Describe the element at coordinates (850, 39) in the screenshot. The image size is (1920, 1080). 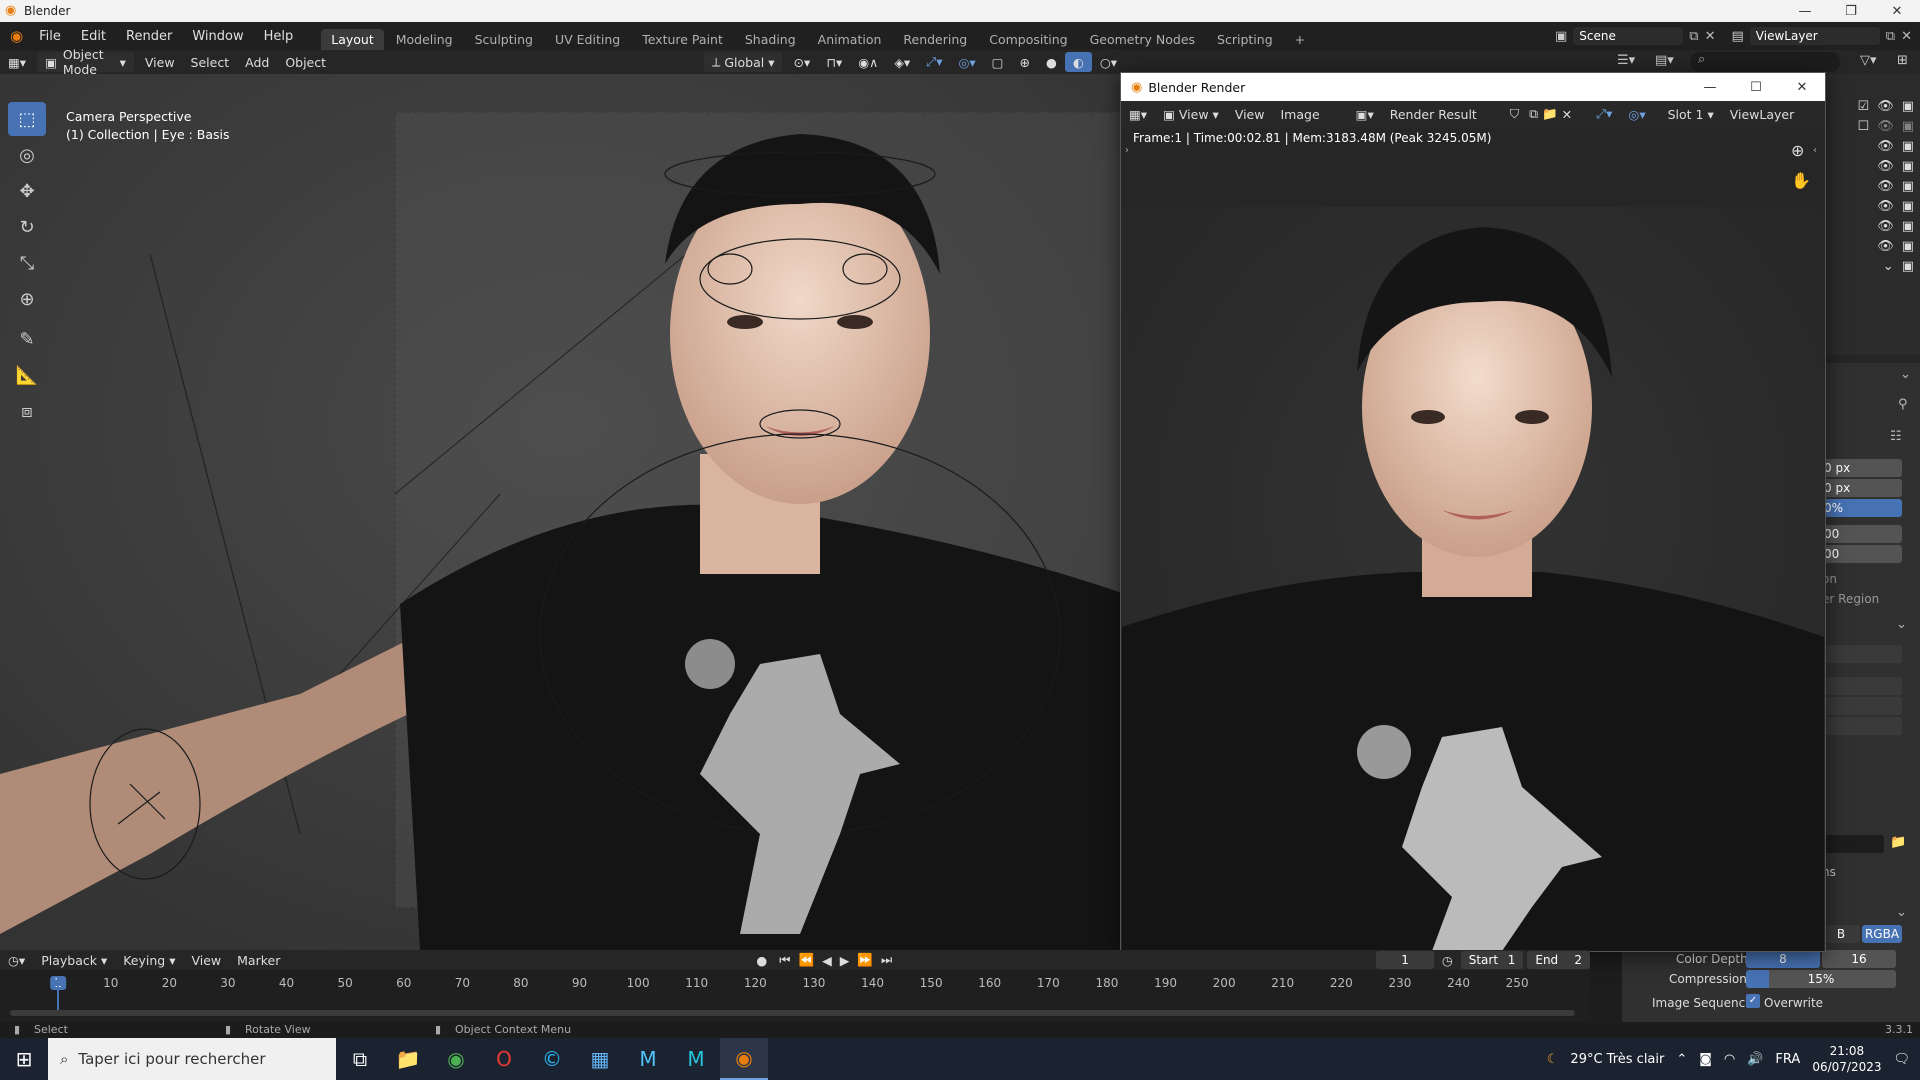
I see `tab-animation: Animation` at that location.